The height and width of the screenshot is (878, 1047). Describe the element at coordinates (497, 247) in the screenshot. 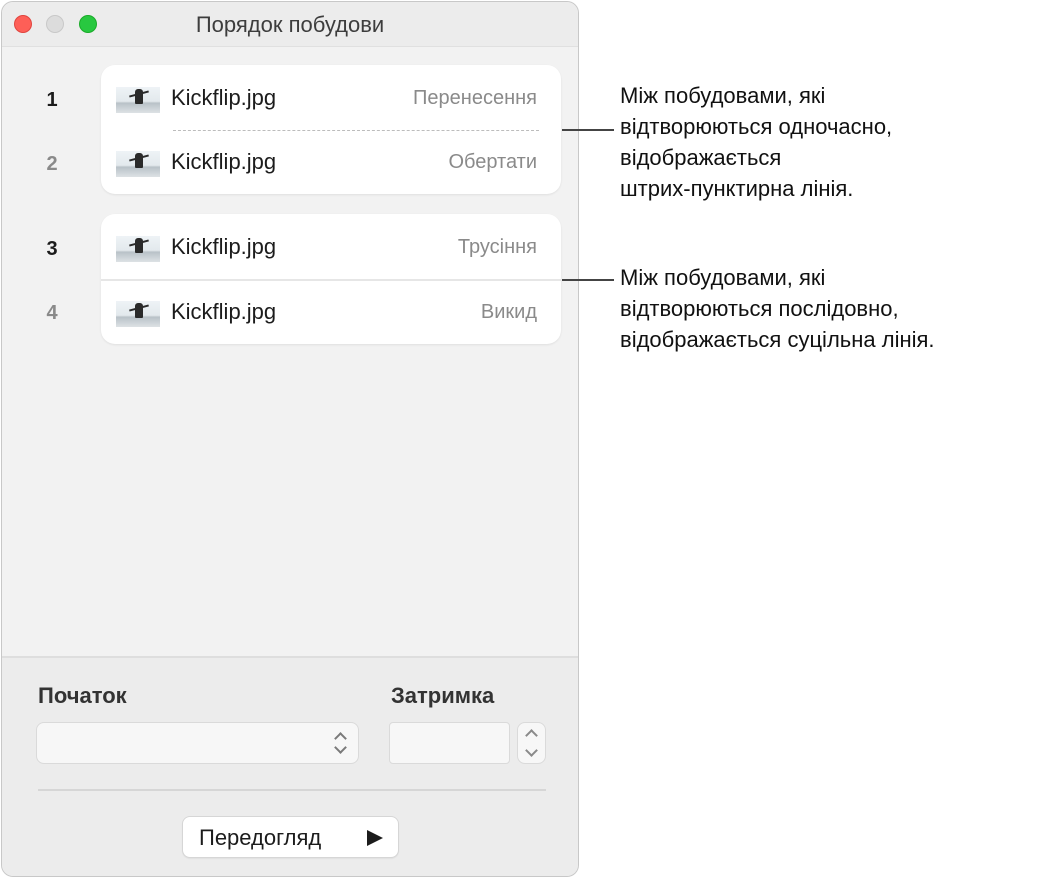

I see `build-effect: Трусіння` at that location.